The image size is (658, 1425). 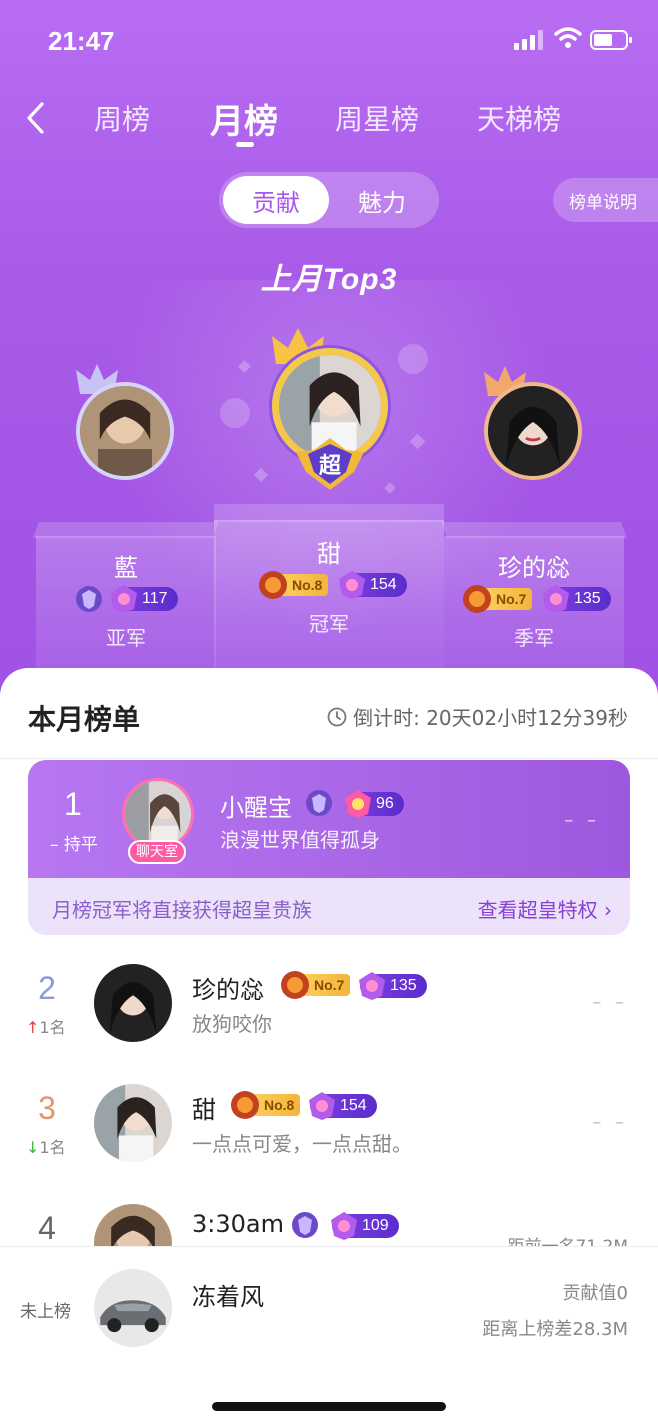 I want to click on my-avatar, so click(x=133, y=1308).